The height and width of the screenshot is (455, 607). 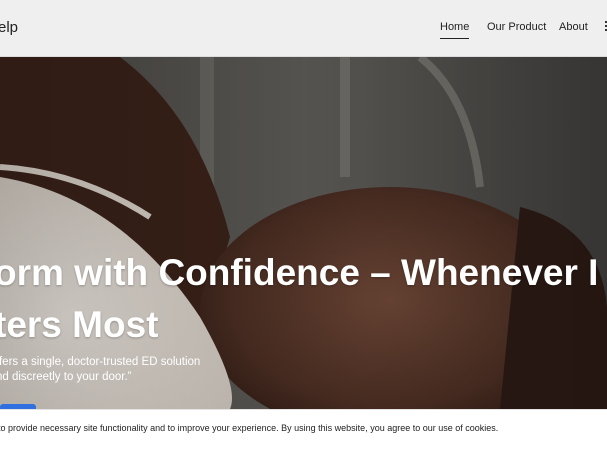 I want to click on nav-home: Home, so click(x=455, y=30).